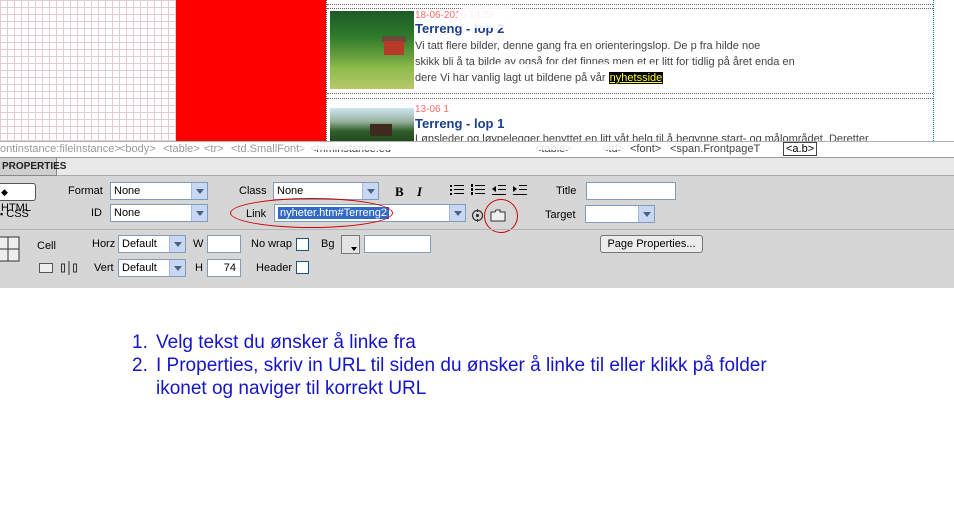 The width and height of the screenshot is (954, 525). What do you see at coordinates (302, 244) in the screenshot?
I see `nowrap-checkbox` at bounding box center [302, 244].